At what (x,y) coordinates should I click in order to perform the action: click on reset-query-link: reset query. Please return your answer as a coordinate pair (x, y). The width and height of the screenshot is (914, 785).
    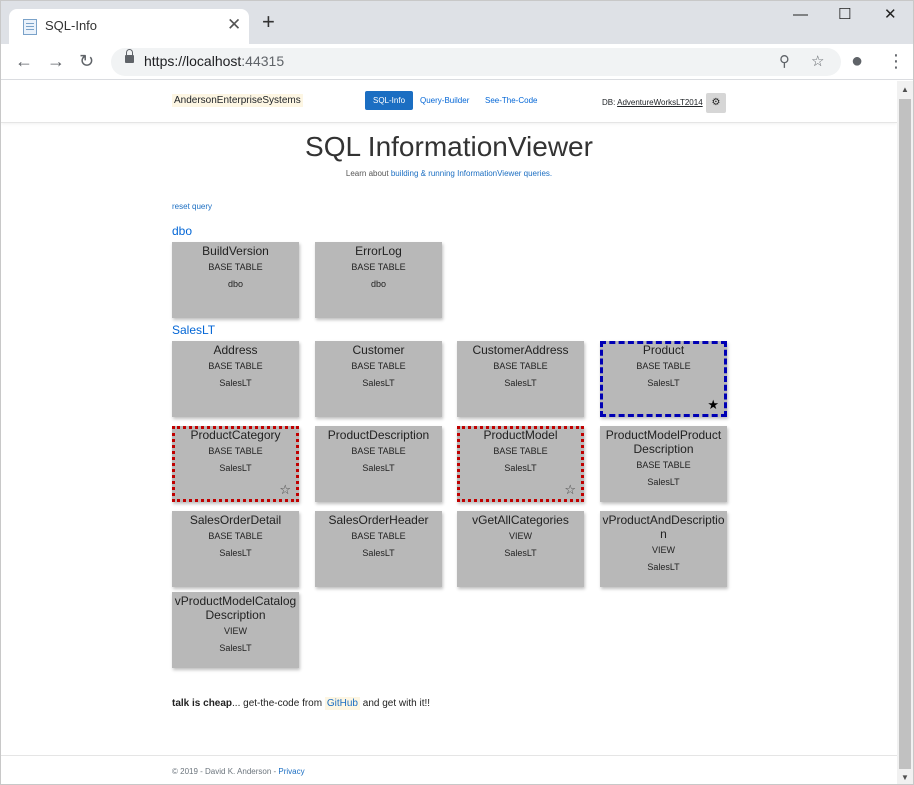
    Looking at the image, I should click on (192, 206).